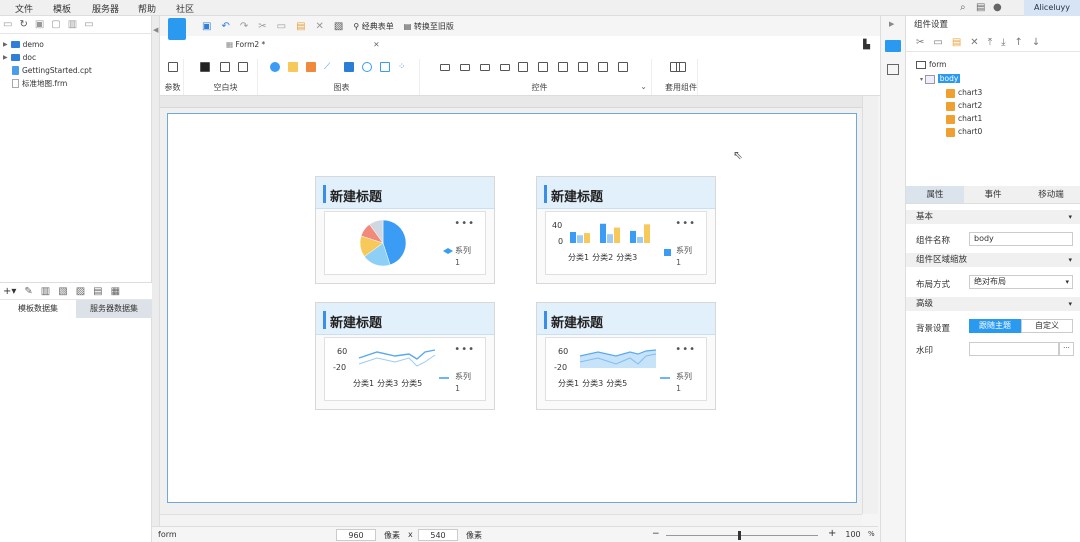 Image resolution: width=1080 pixels, height=542 pixels. What do you see at coordinates (429, 26) in the screenshot?
I see `convert-old-button: ▤ 转换至旧版` at bounding box center [429, 26].